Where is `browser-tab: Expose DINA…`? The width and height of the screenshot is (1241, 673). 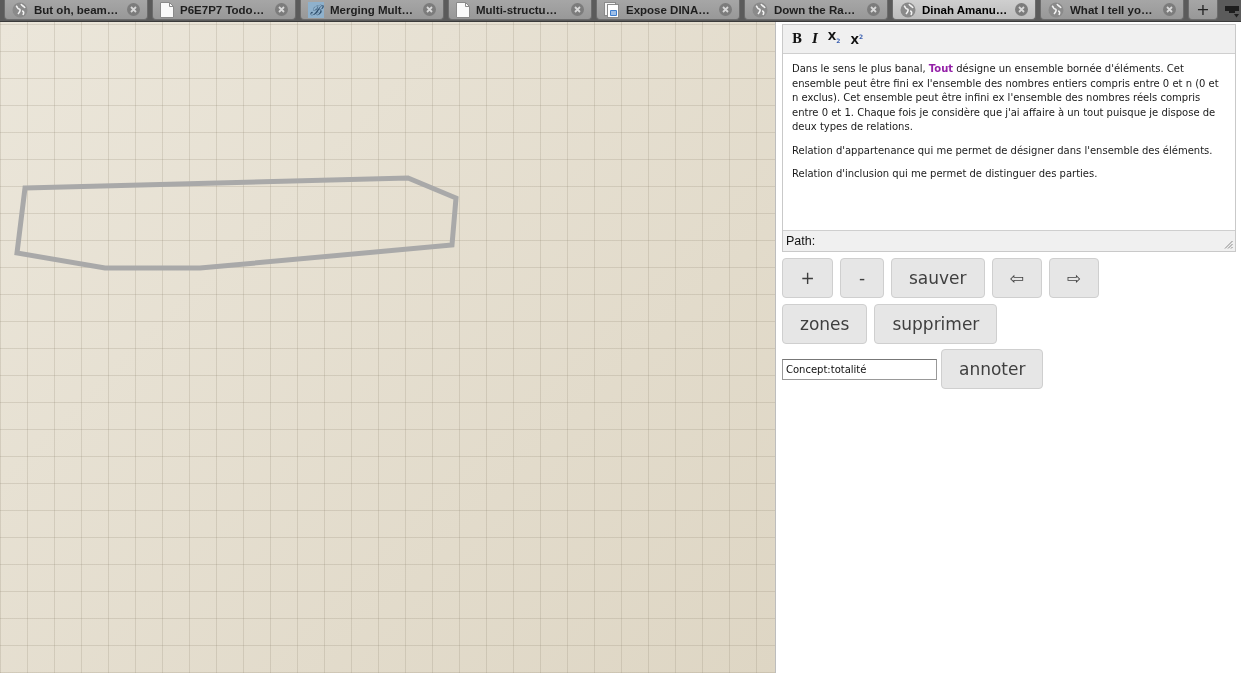
browser-tab: Expose DINA… is located at coordinates (668, 10).